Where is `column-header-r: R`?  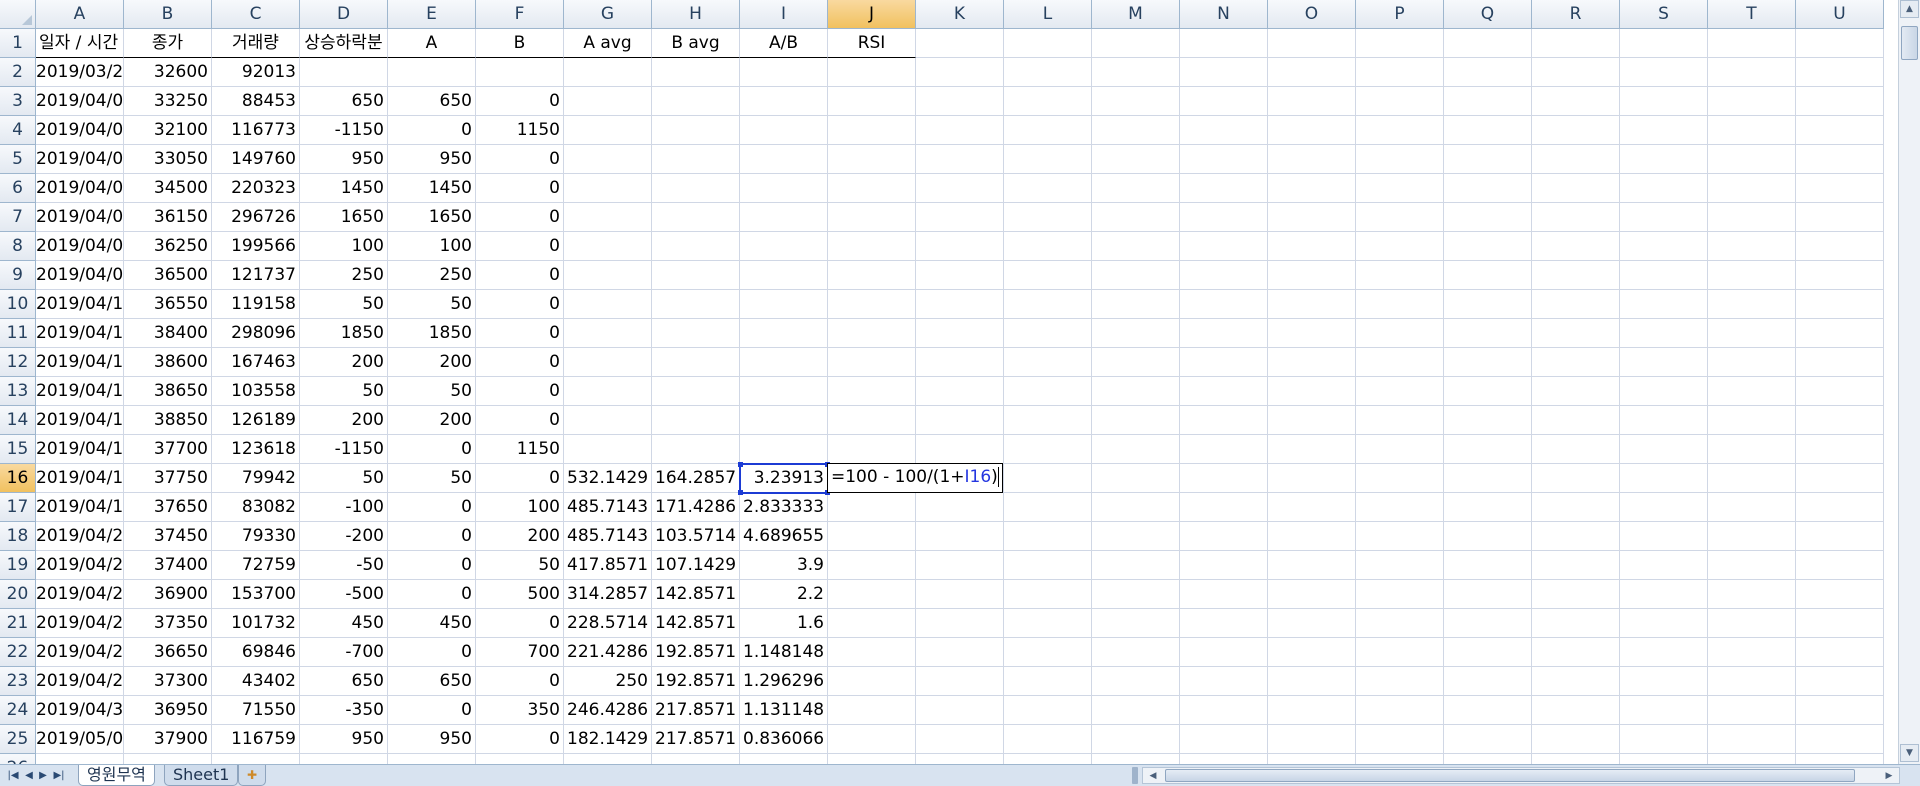 column-header-r: R is located at coordinates (1576, 14).